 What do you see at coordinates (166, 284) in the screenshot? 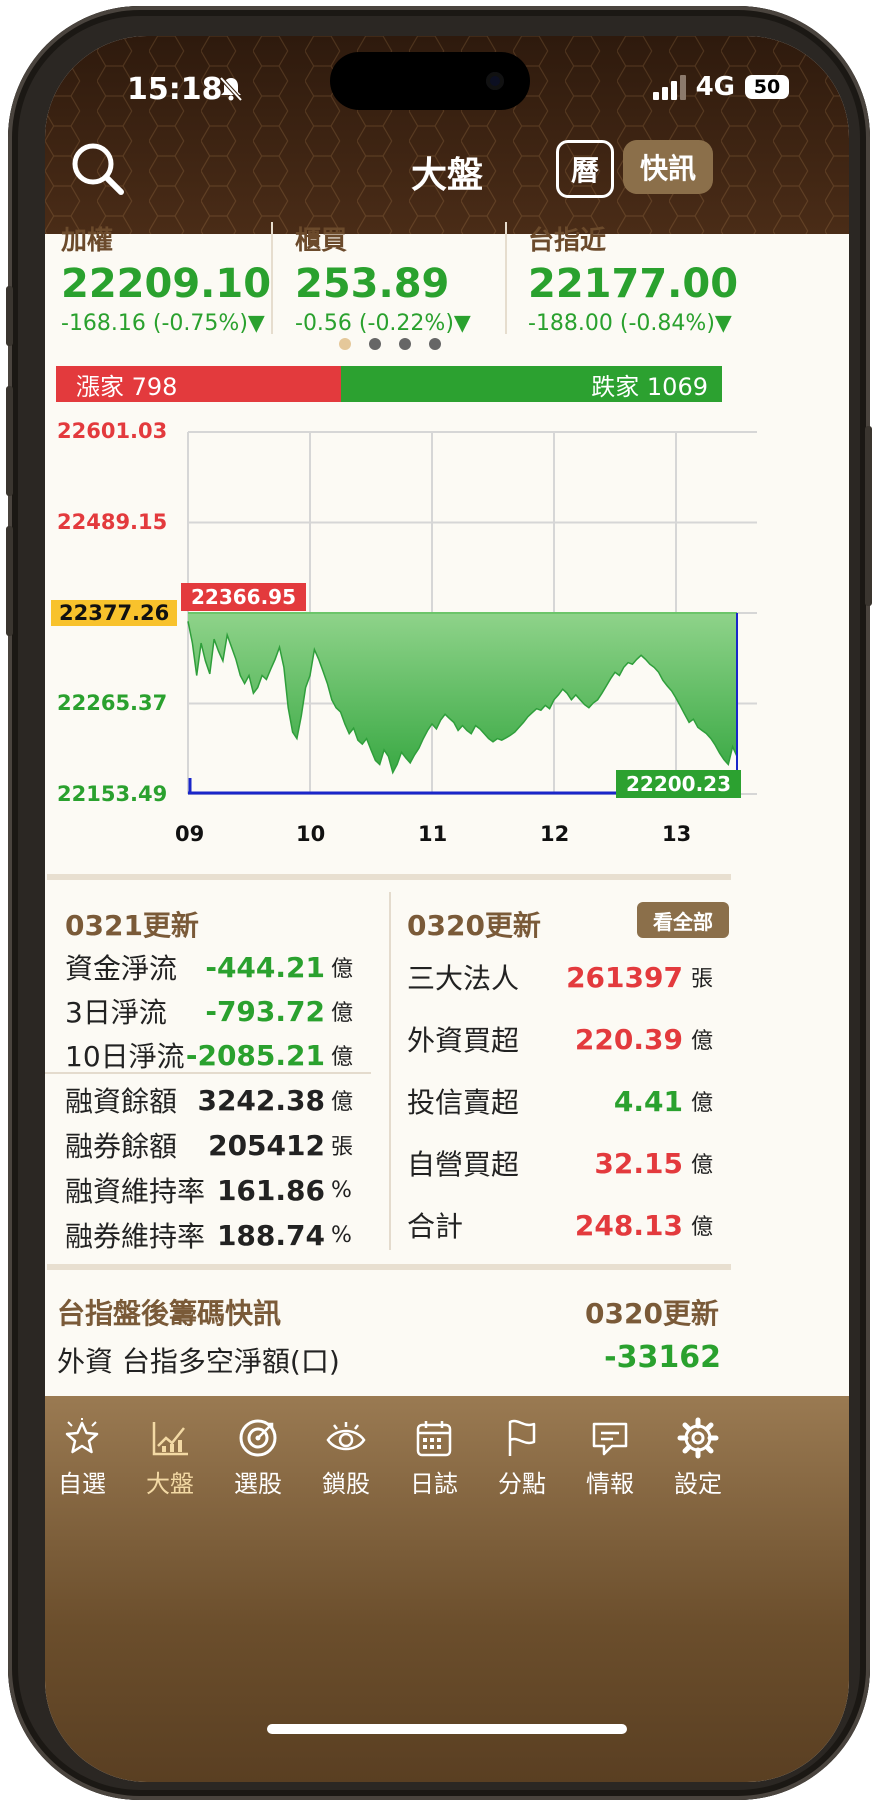
I see `index-price: 22209.10` at bounding box center [166, 284].